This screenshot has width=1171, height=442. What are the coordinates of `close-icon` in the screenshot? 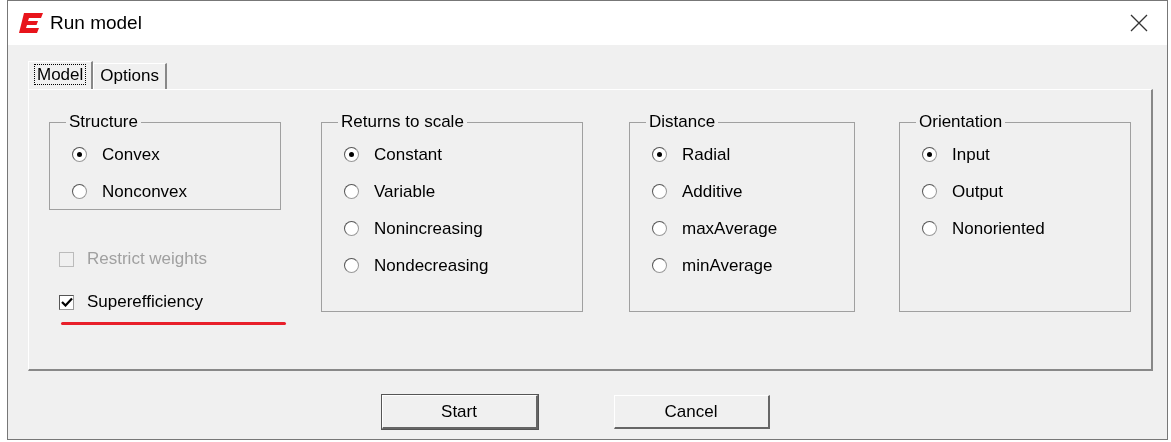 It's located at (1139, 23).